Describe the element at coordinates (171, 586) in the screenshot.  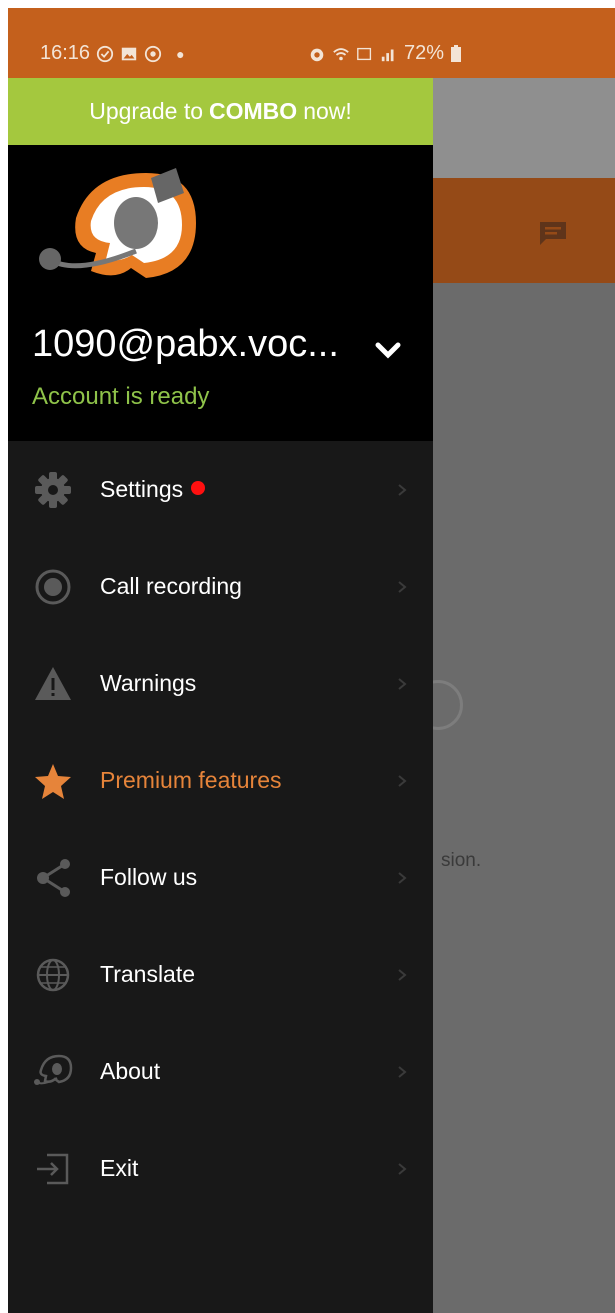
I see `menu-label: Call recording` at that location.